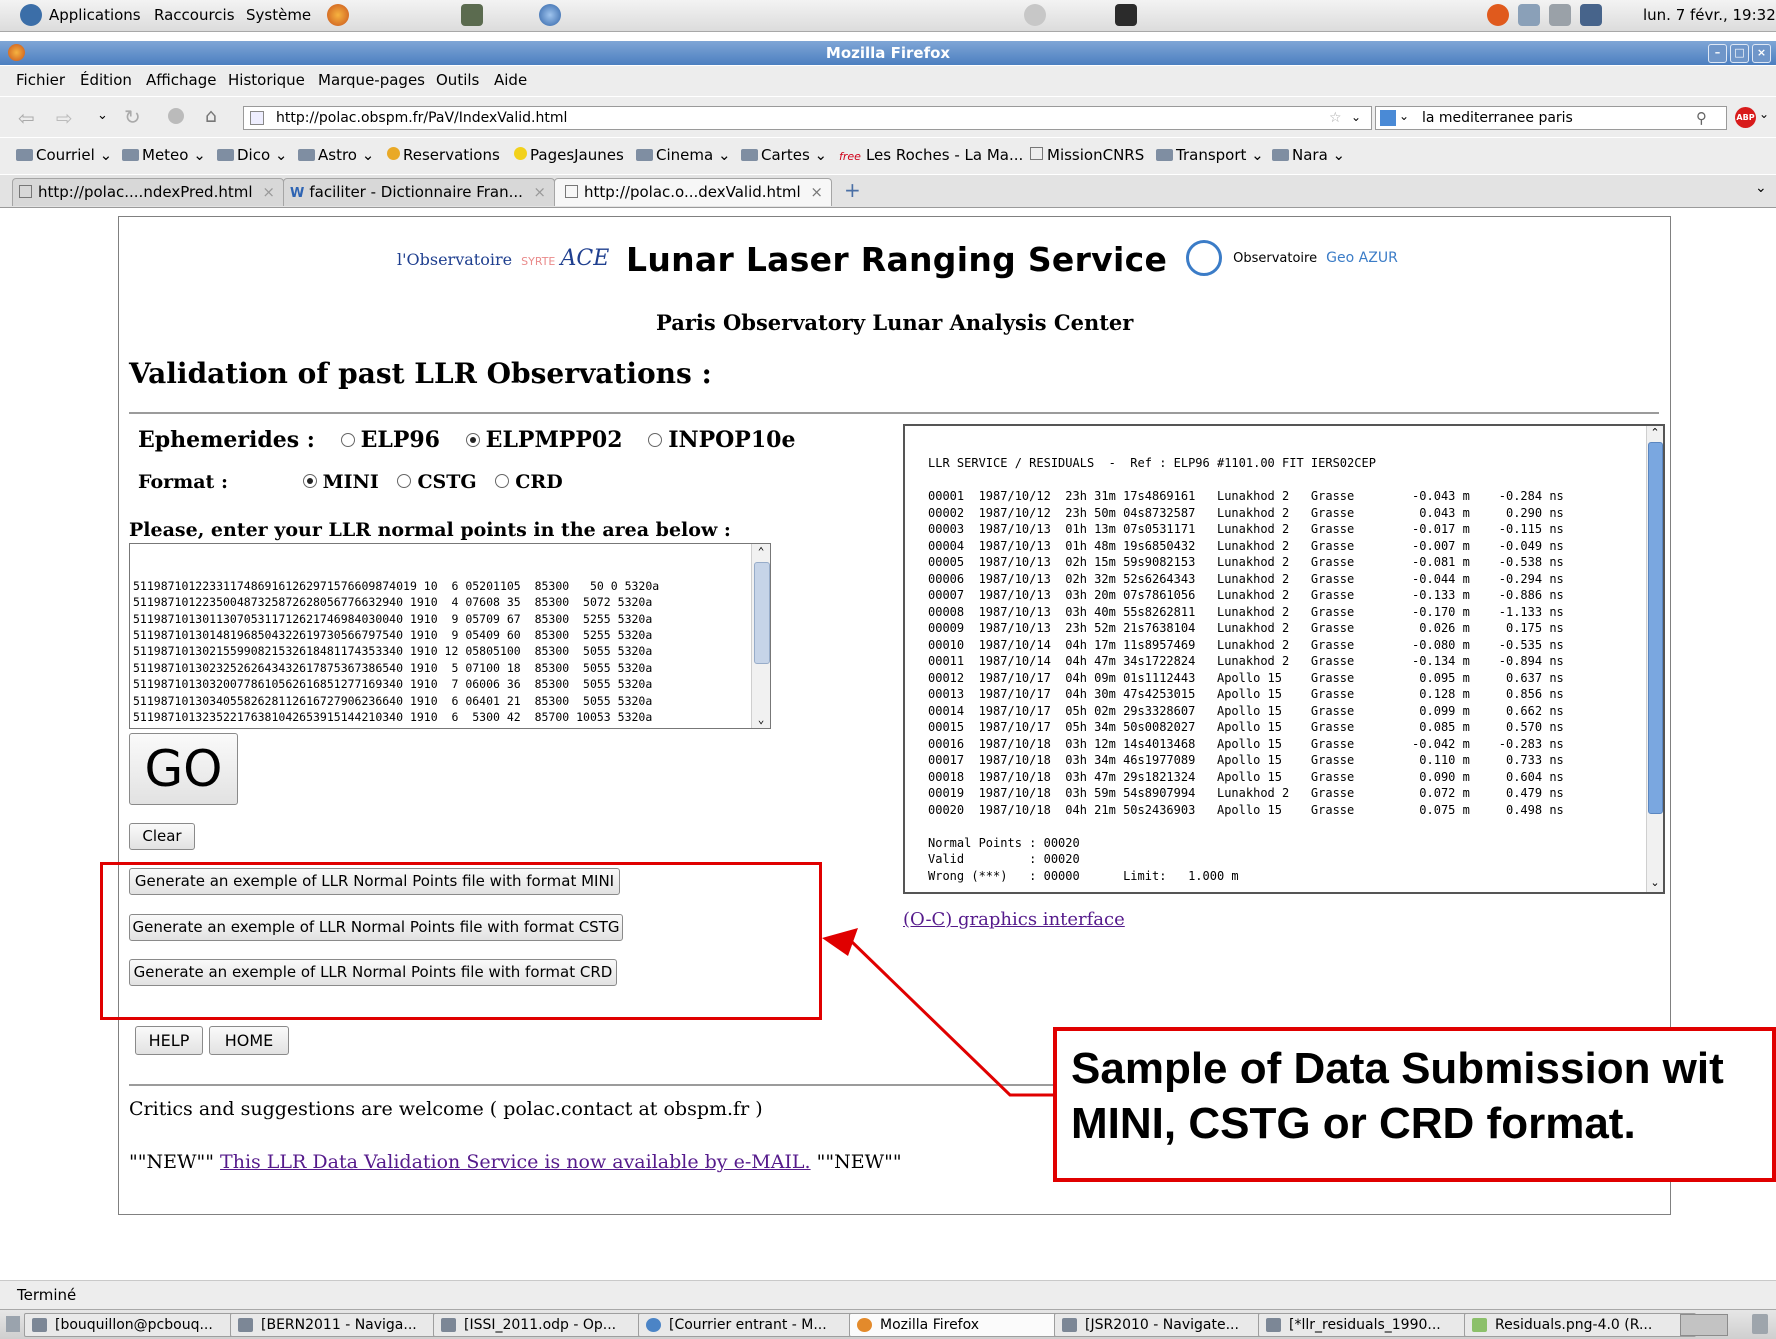 This screenshot has width=1776, height=1339. What do you see at coordinates (278, 15) in the screenshot?
I see `systeme-menu: Système` at bounding box center [278, 15].